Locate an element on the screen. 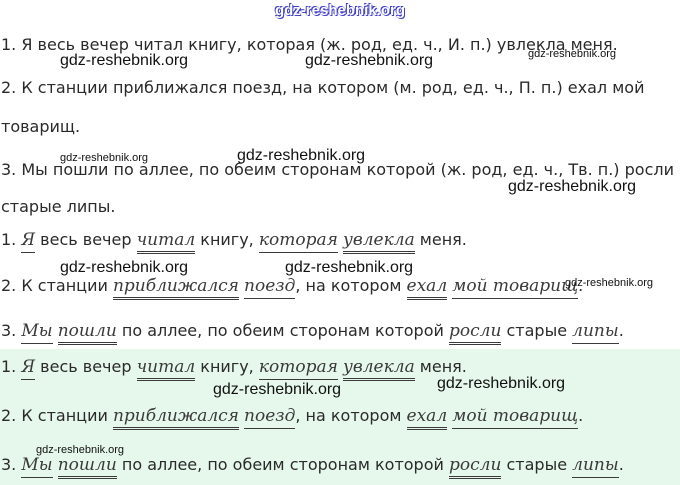  block1-sentence-3b: старые липы. is located at coordinates (58, 206).